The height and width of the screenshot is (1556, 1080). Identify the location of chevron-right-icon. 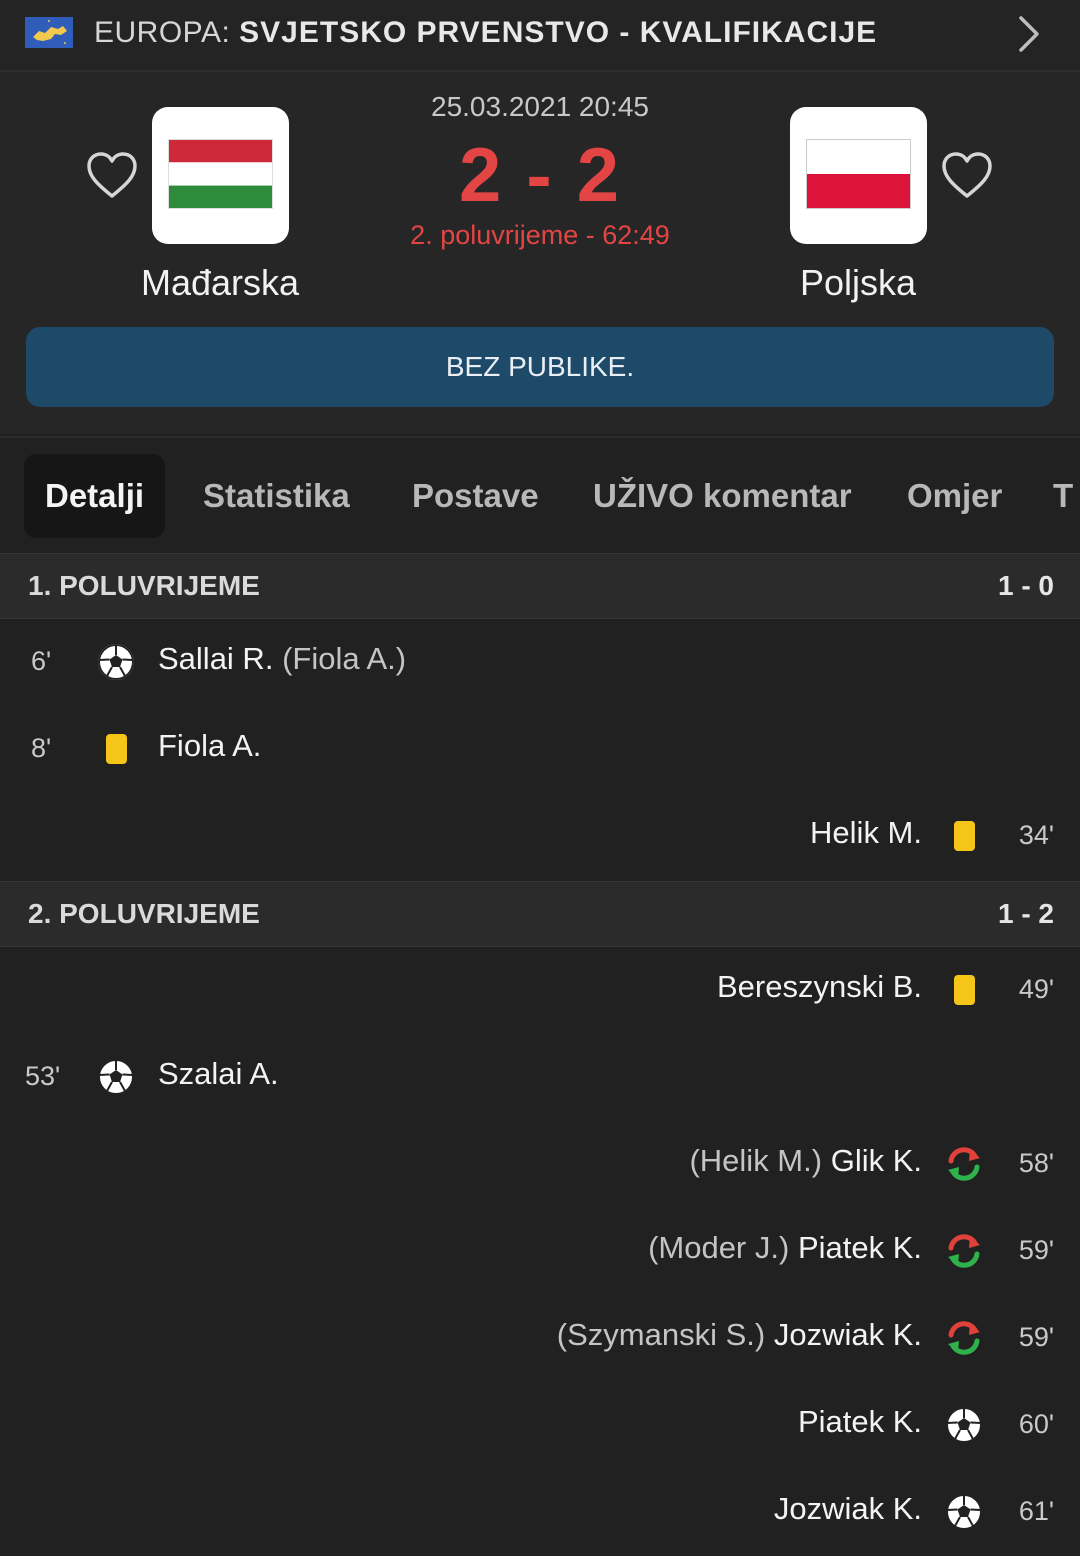
(1029, 34).